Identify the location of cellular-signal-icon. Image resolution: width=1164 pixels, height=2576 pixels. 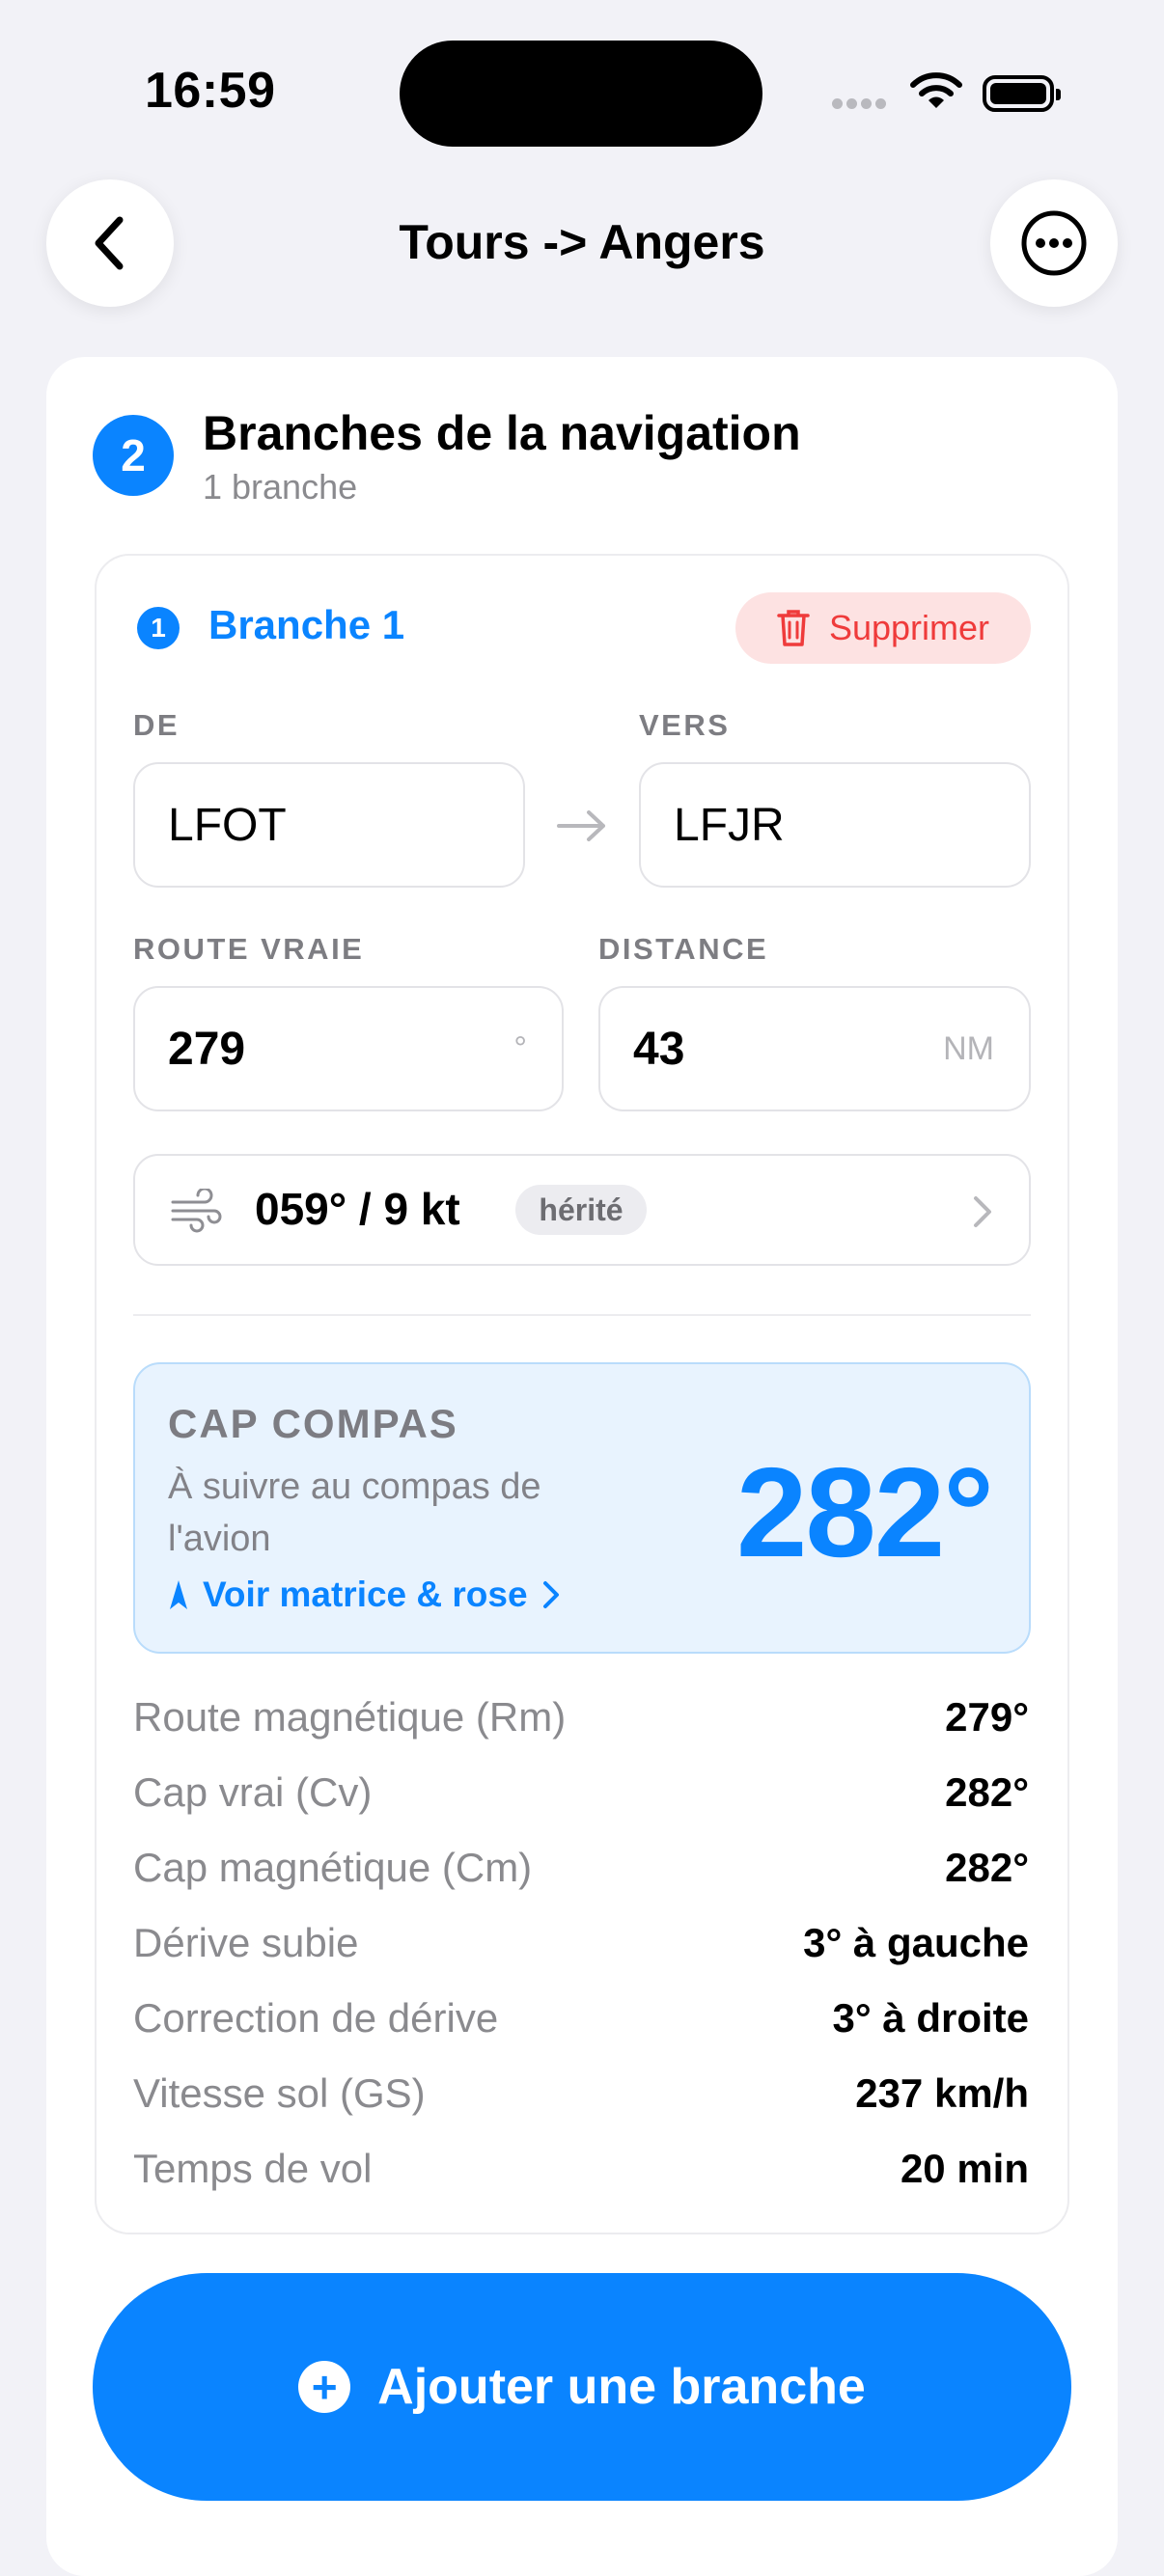
(861, 105).